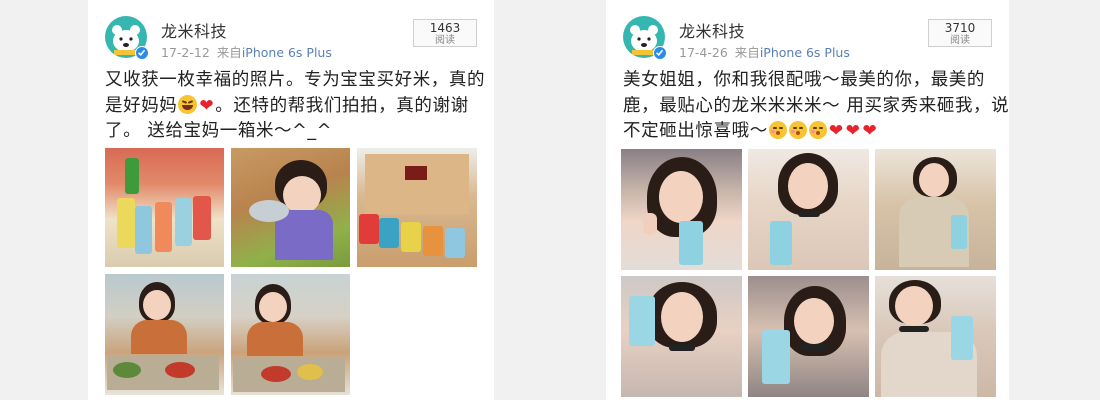  I want to click on read-count-box: 3710 阅读, so click(960, 33).